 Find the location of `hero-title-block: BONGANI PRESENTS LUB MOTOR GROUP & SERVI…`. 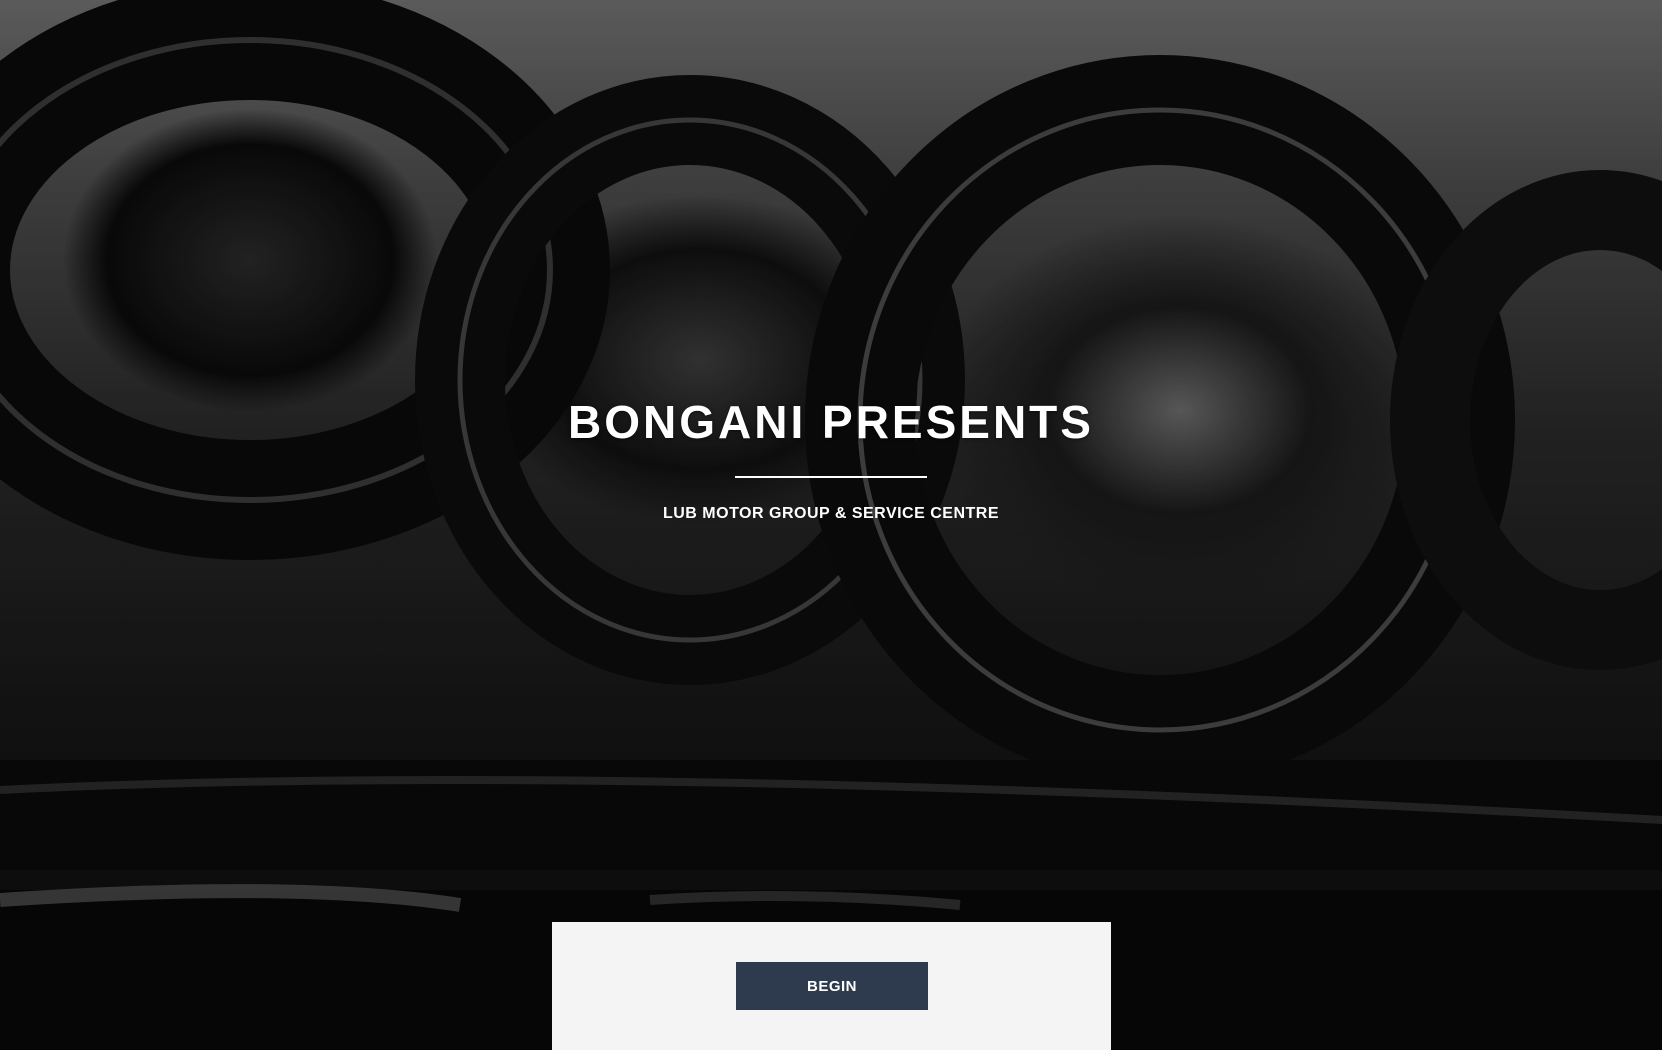

hero-title-block: BONGANI PRESENTS LUB MOTOR GROUP & SERVI… is located at coordinates (831, 458).